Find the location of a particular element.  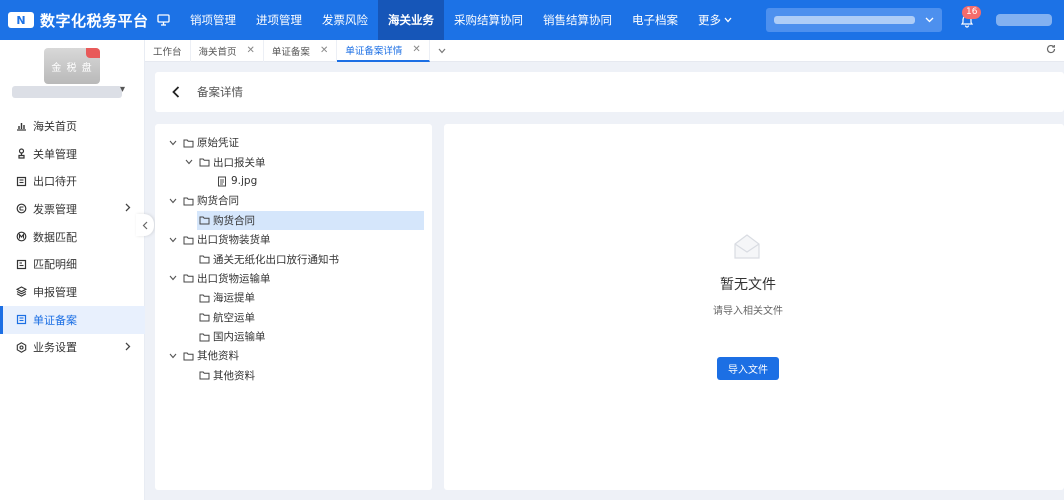

organization-select is located at coordinates (854, 20).